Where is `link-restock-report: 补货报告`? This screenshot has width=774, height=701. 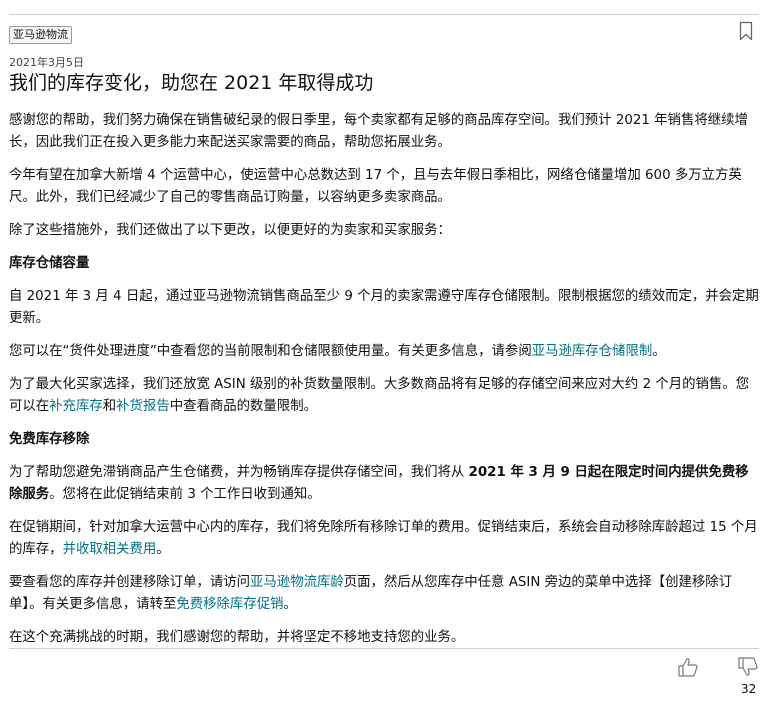
link-restock-report: 补货报告 is located at coordinates (143, 406).